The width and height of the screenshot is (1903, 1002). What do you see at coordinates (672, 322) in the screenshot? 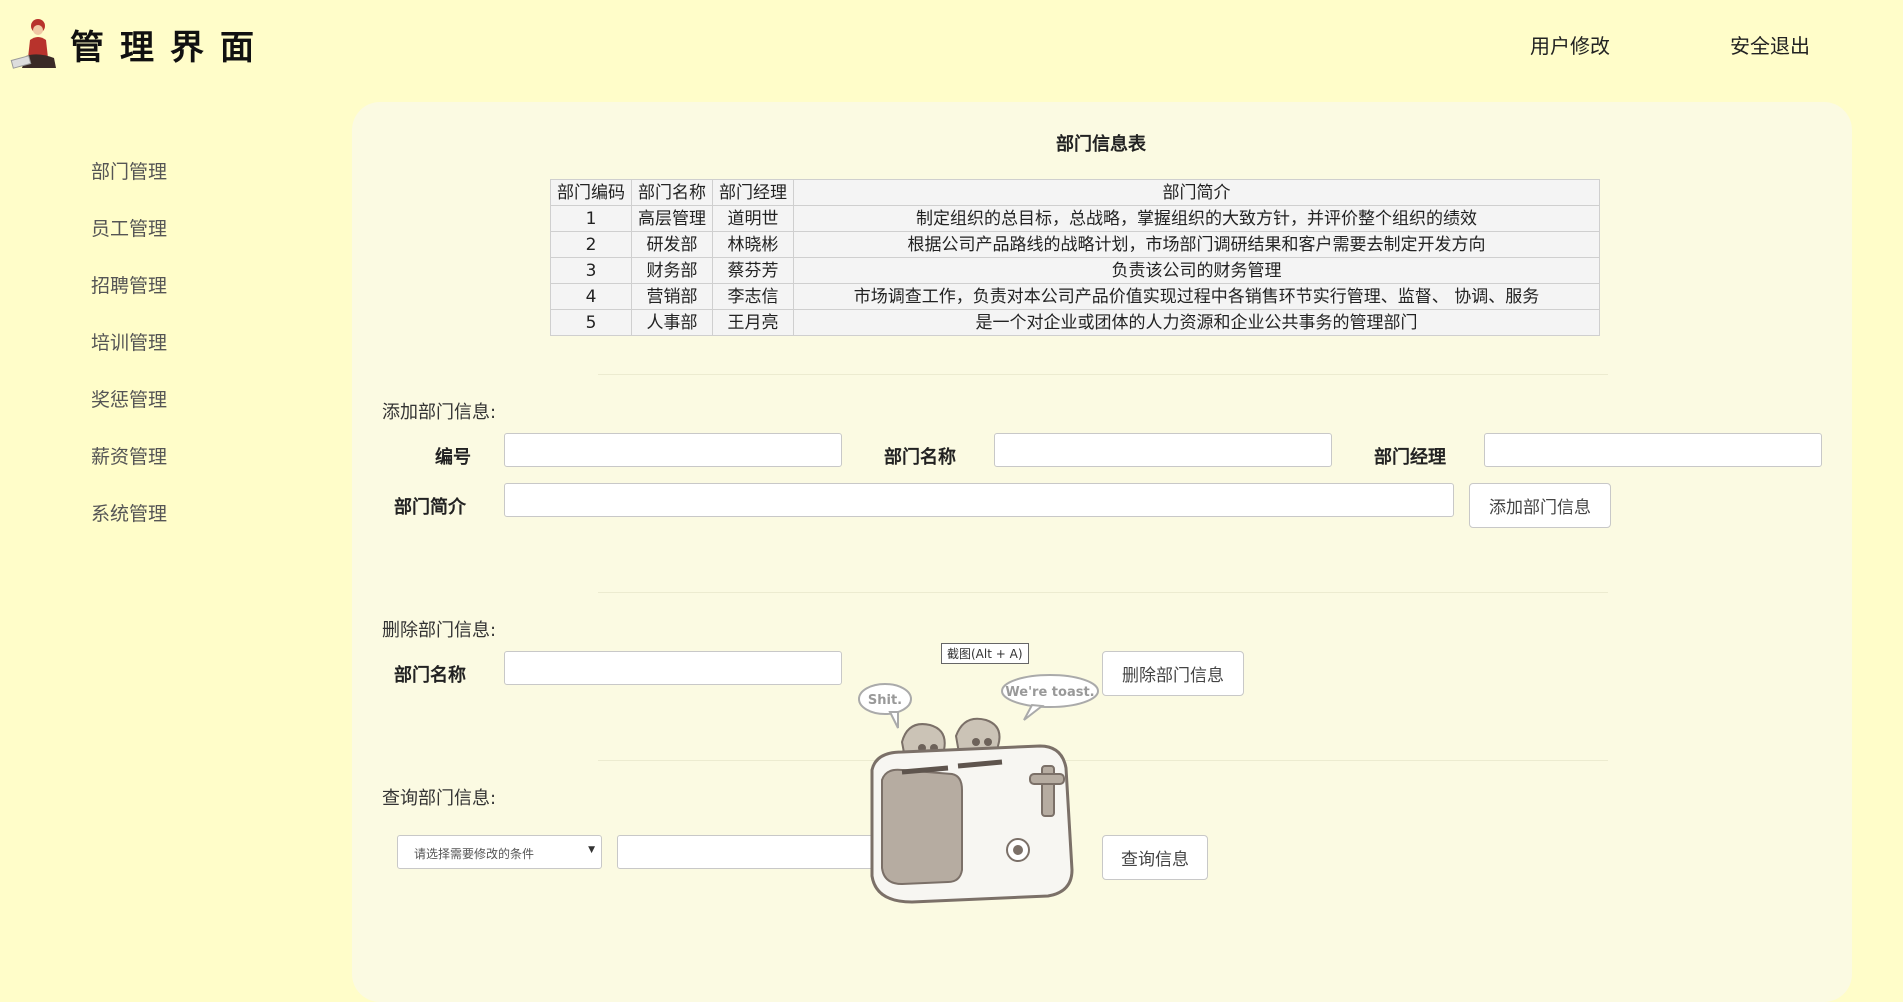
I see `cell-name: 人事部` at bounding box center [672, 322].